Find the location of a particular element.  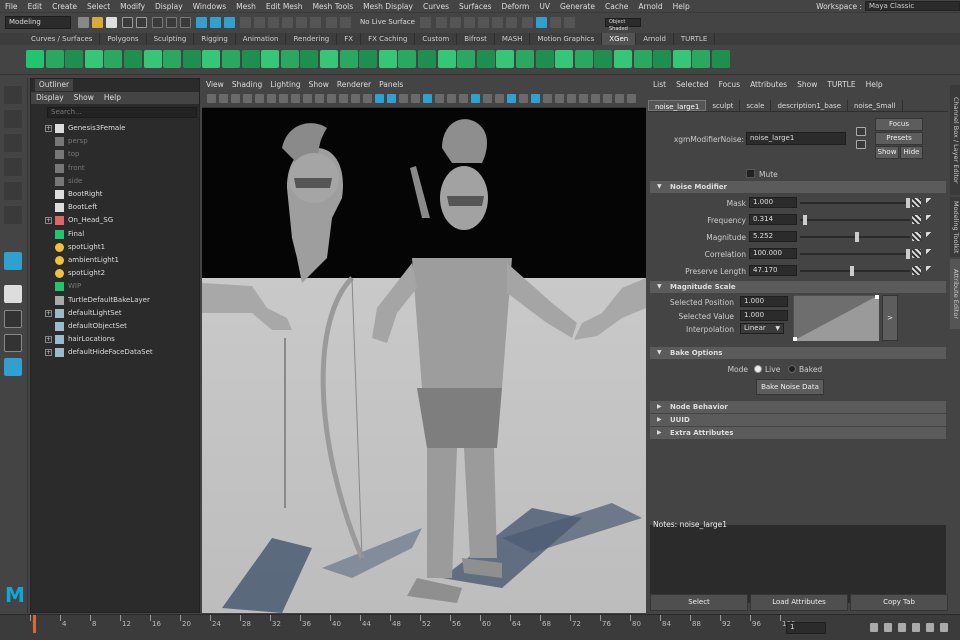

xgen-shelf-tool-33-icon is located at coordinates (662, 59).